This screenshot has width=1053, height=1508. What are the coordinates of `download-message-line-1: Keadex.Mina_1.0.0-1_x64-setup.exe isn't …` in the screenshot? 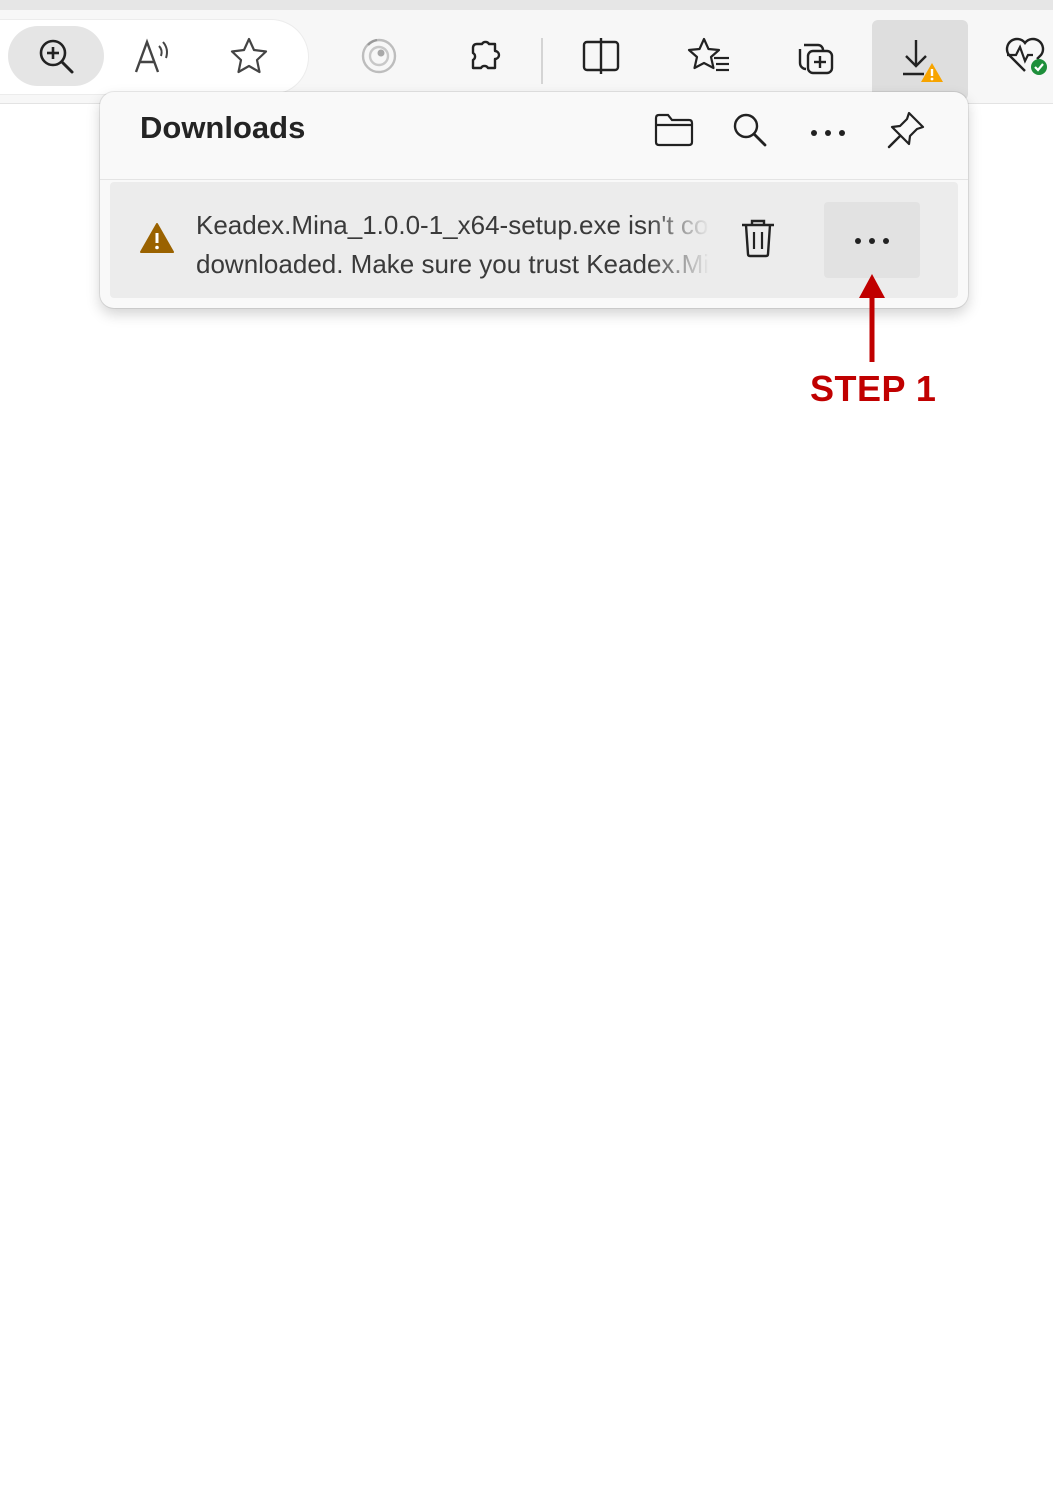 It's located at (453, 225).